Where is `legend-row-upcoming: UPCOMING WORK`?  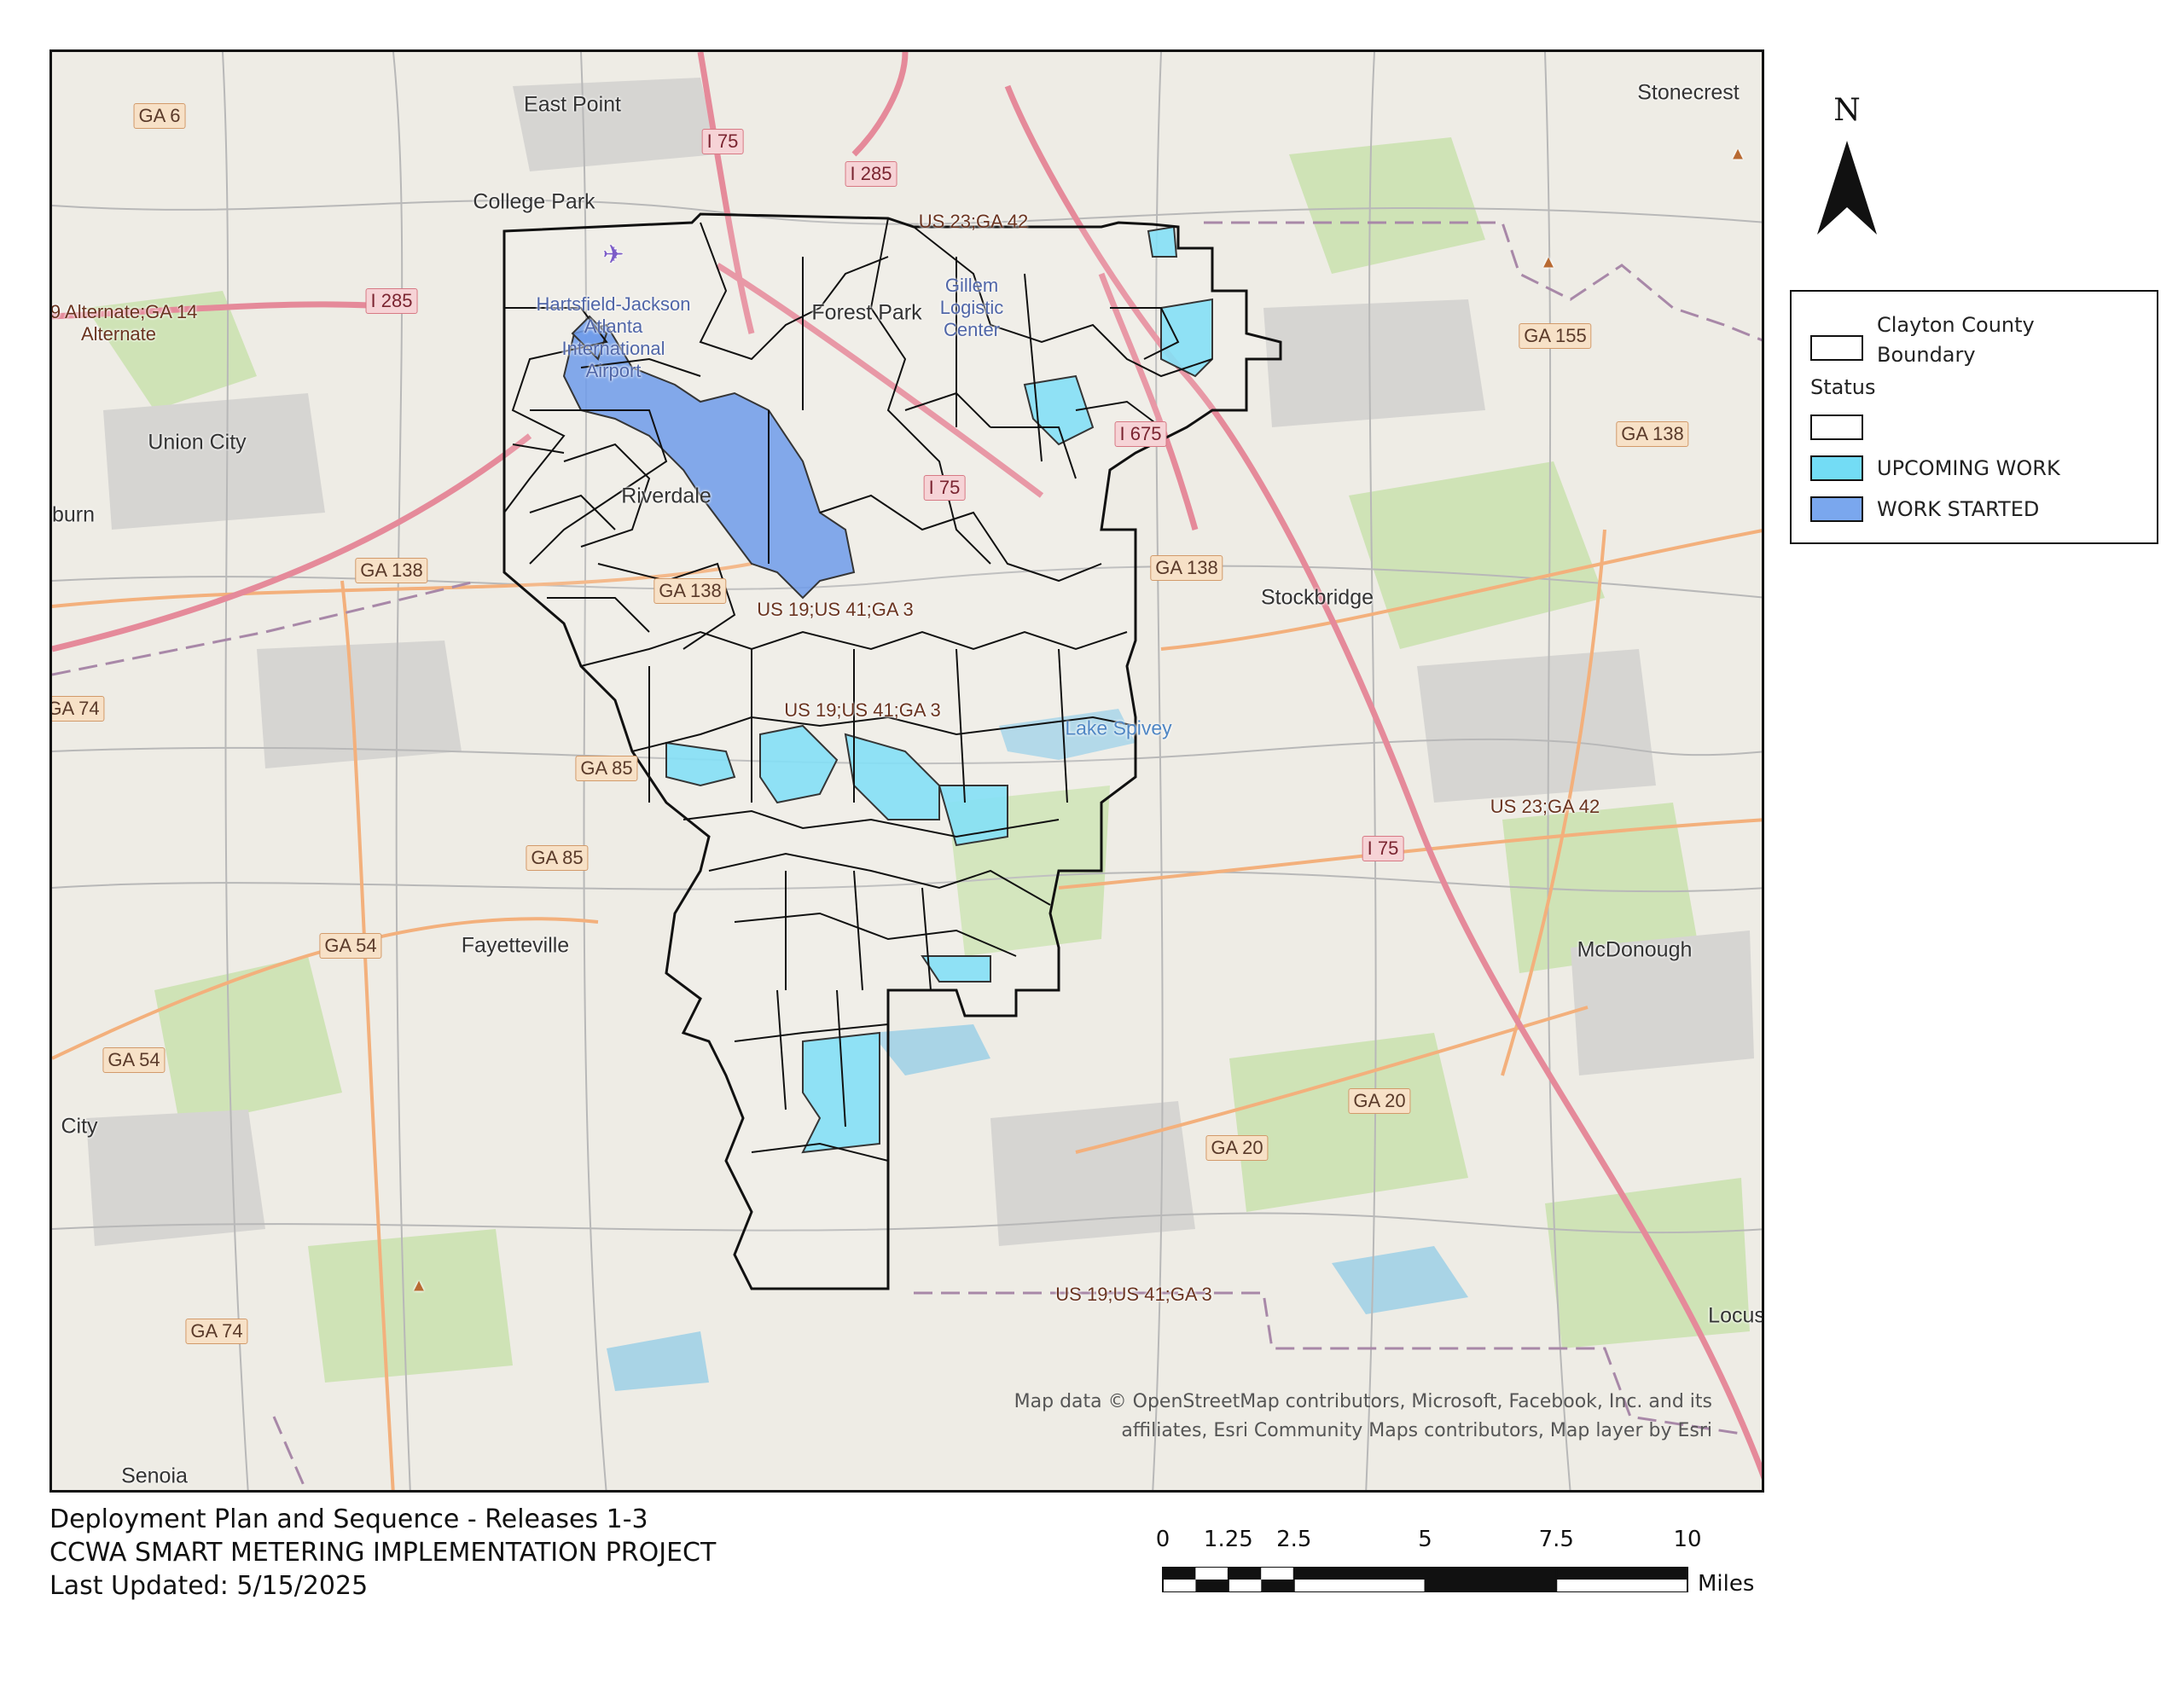
legend-row-upcoming: UPCOMING WORK is located at coordinates (1935, 468).